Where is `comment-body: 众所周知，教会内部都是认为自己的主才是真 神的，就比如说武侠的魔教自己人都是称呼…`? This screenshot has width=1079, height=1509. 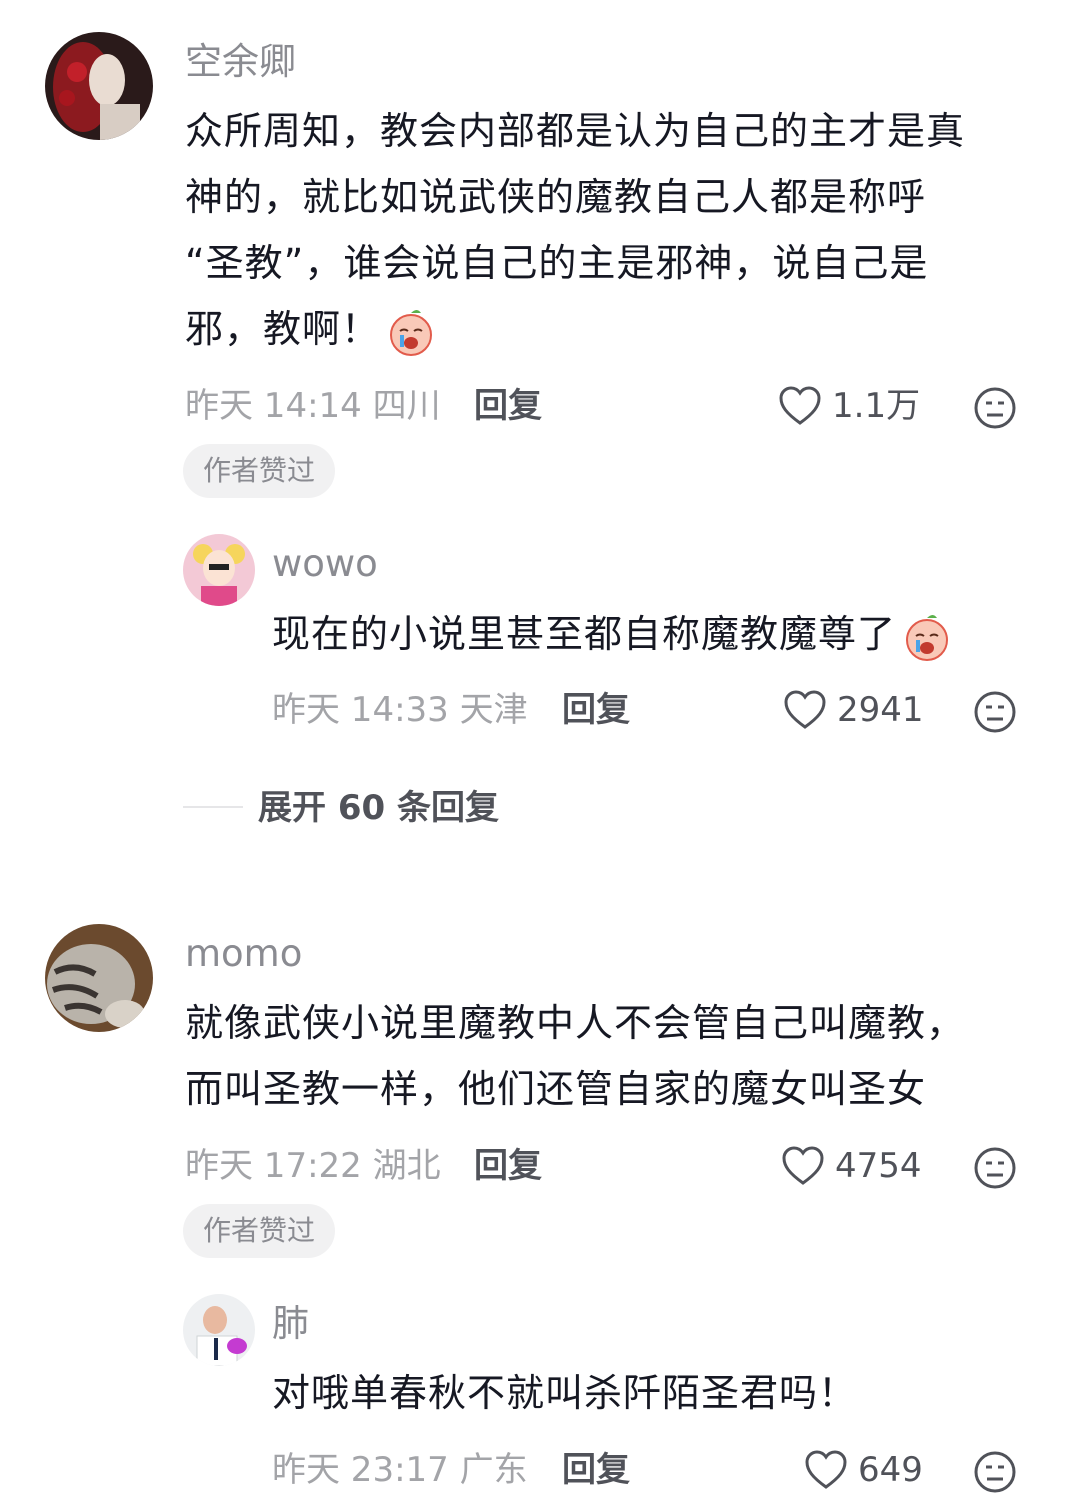 comment-body: 众所周知，教会内部都是认为自己的主才是真 神的，就比如说武侠的魔教自己人都是称呼… is located at coordinates (615, 230).